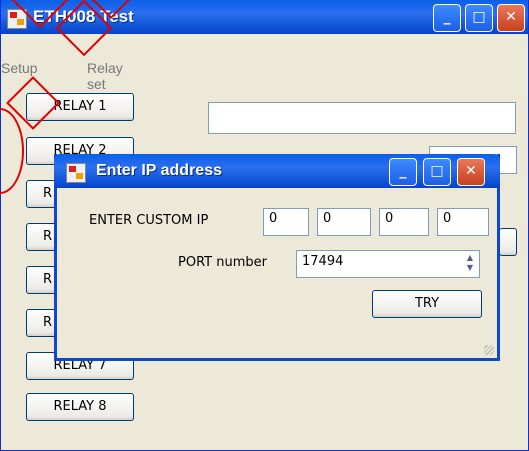  I want to click on ip-octet-4: 0, so click(463, 222).